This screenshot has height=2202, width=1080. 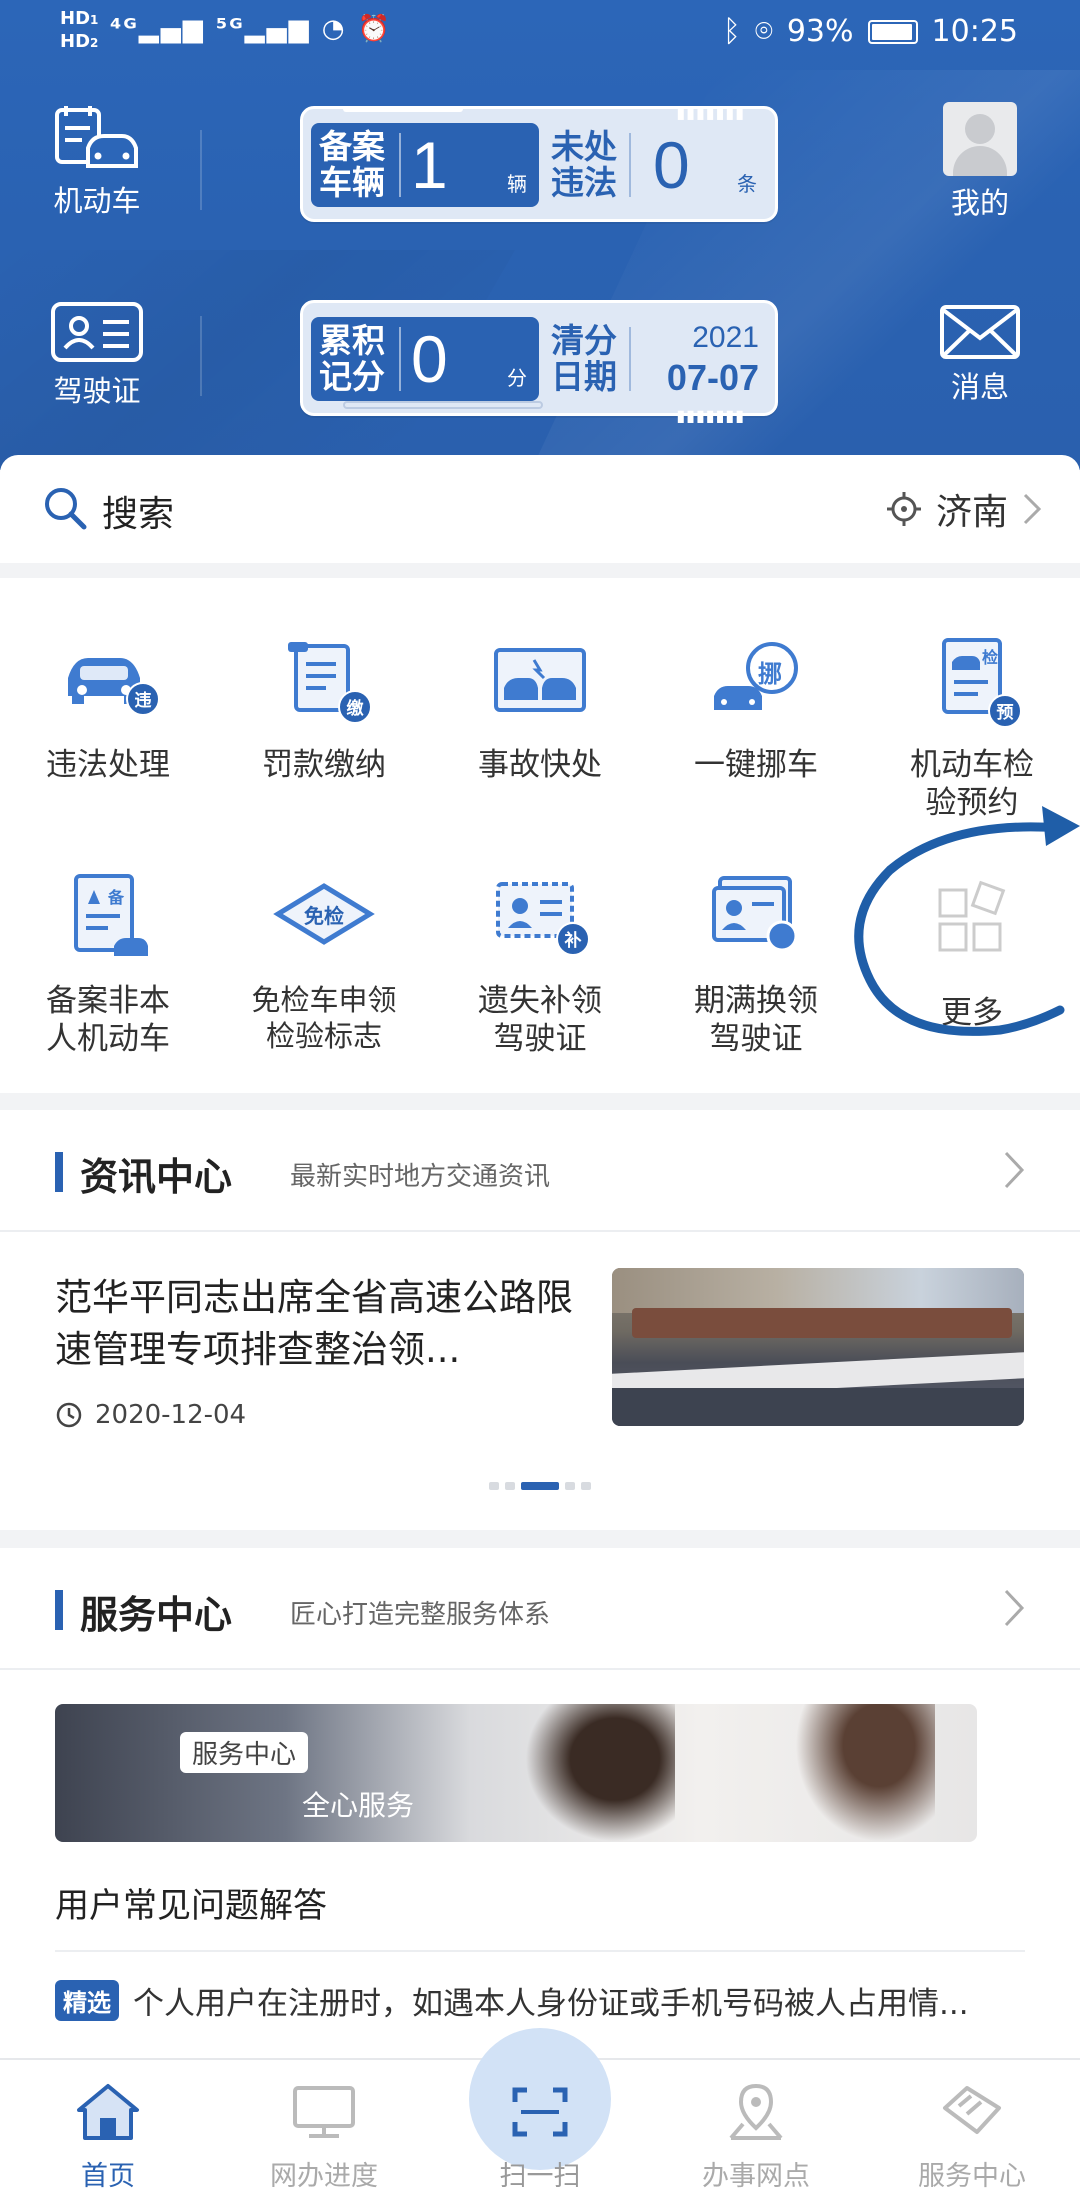 I want to click on nav-progress-label: 网办进度, so click(x=324, y=2176).